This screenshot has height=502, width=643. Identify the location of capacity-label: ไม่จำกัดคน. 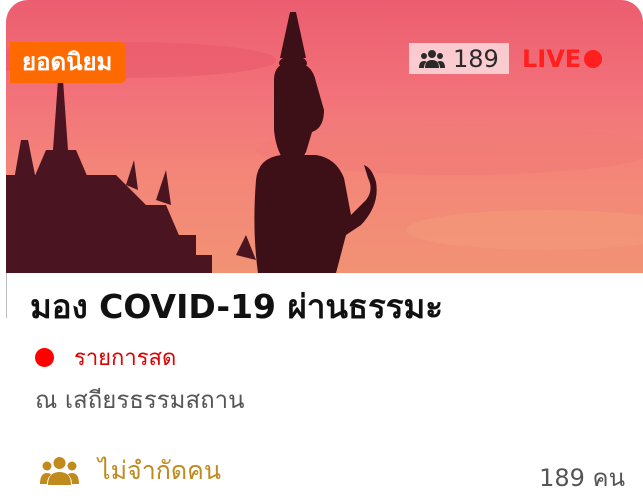
(159, 470).